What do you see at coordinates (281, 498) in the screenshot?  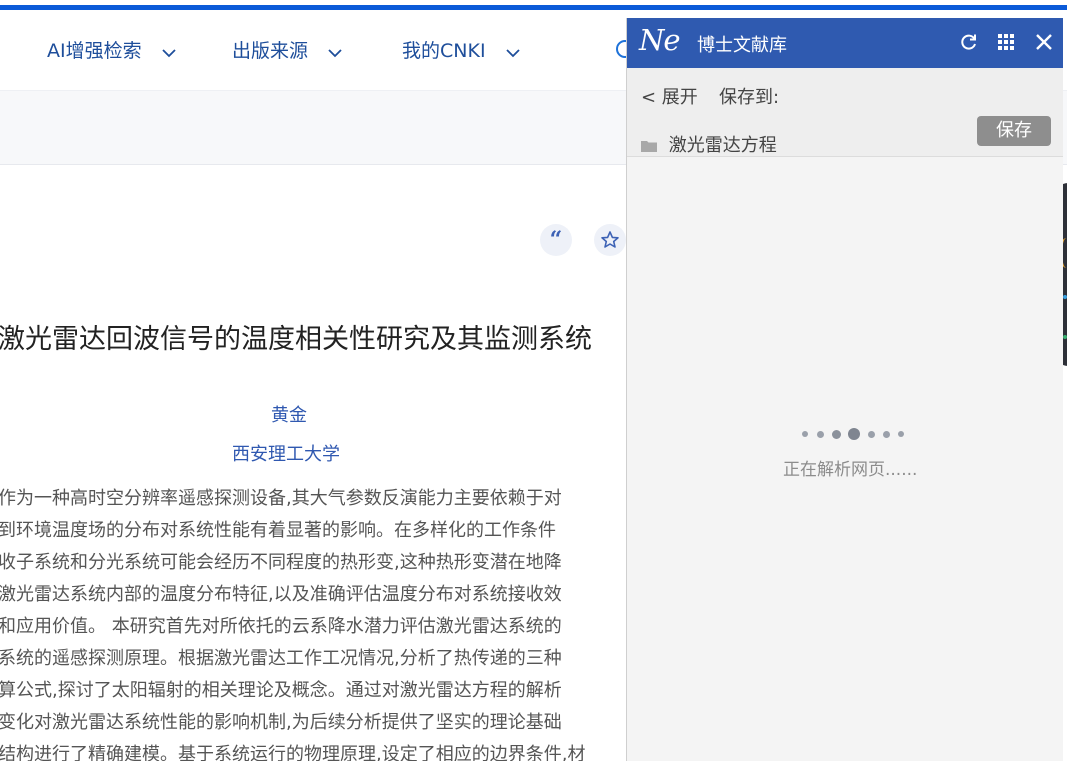 I see `abstract-line: 作为一种高时空分辨率遥感探测设备,其大气参数反演能力主要依赖于对` at bounding box center [281, 498].